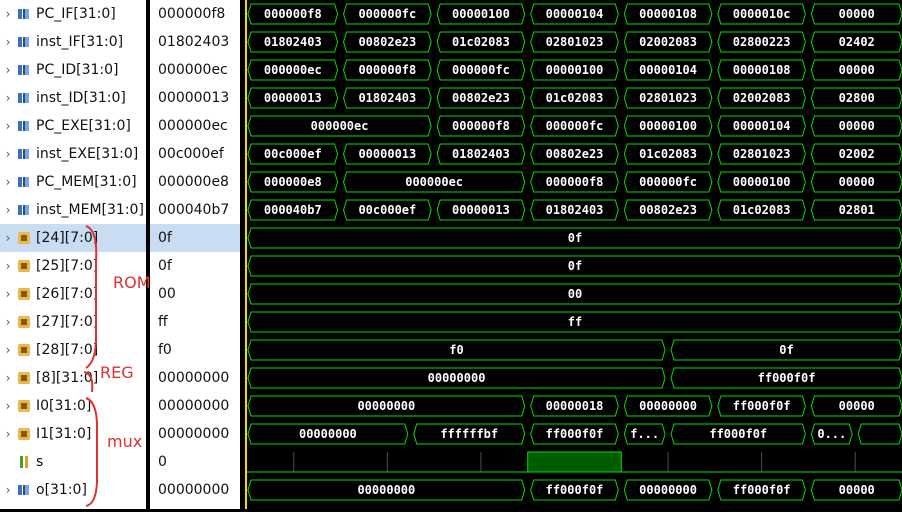  What do you see at coordinates (73, 490) in the screenshot?
I see `signal-row-o-31-0: › o[31:0]` at bounding box center [73, 490].